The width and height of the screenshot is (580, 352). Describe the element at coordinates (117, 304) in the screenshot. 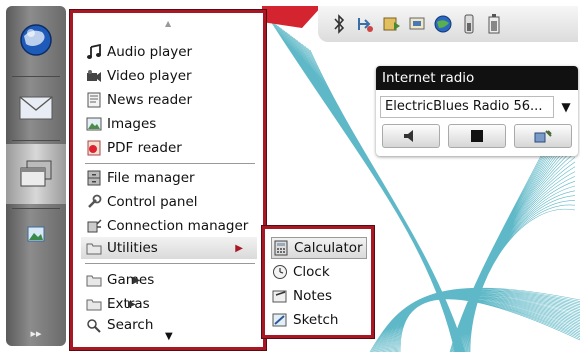

I see `menu-item-extras: Extras ▶` at that location.